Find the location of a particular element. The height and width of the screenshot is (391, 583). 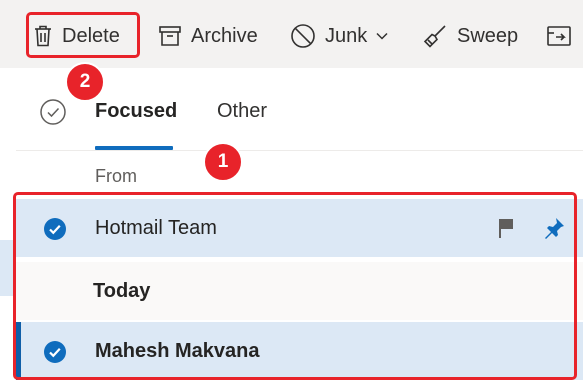

column-header-from: From is located at coordinates (116, 176).